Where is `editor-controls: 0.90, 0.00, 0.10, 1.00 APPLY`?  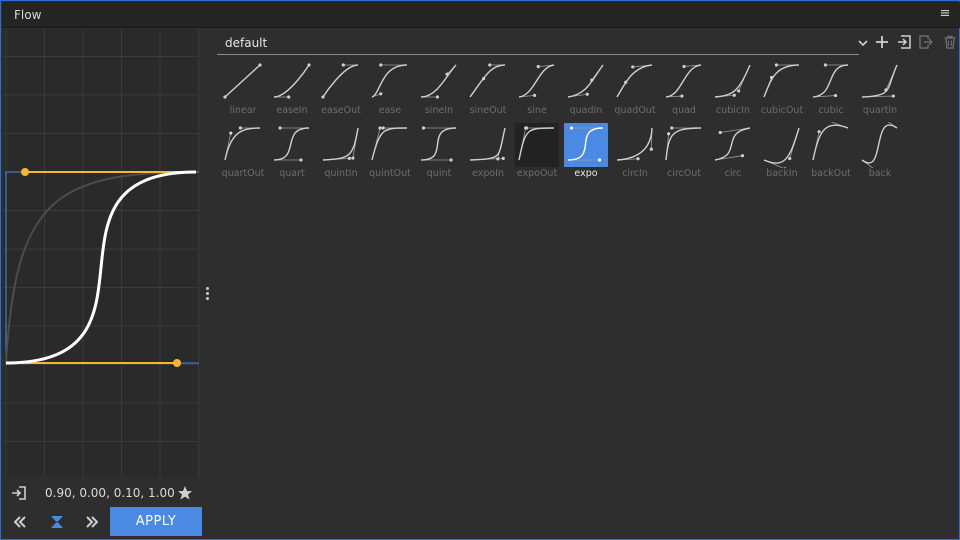 editor-controls: 0.90, 0.00, 0.10, 1.00 APPLY is located at coordinates (103, 510).